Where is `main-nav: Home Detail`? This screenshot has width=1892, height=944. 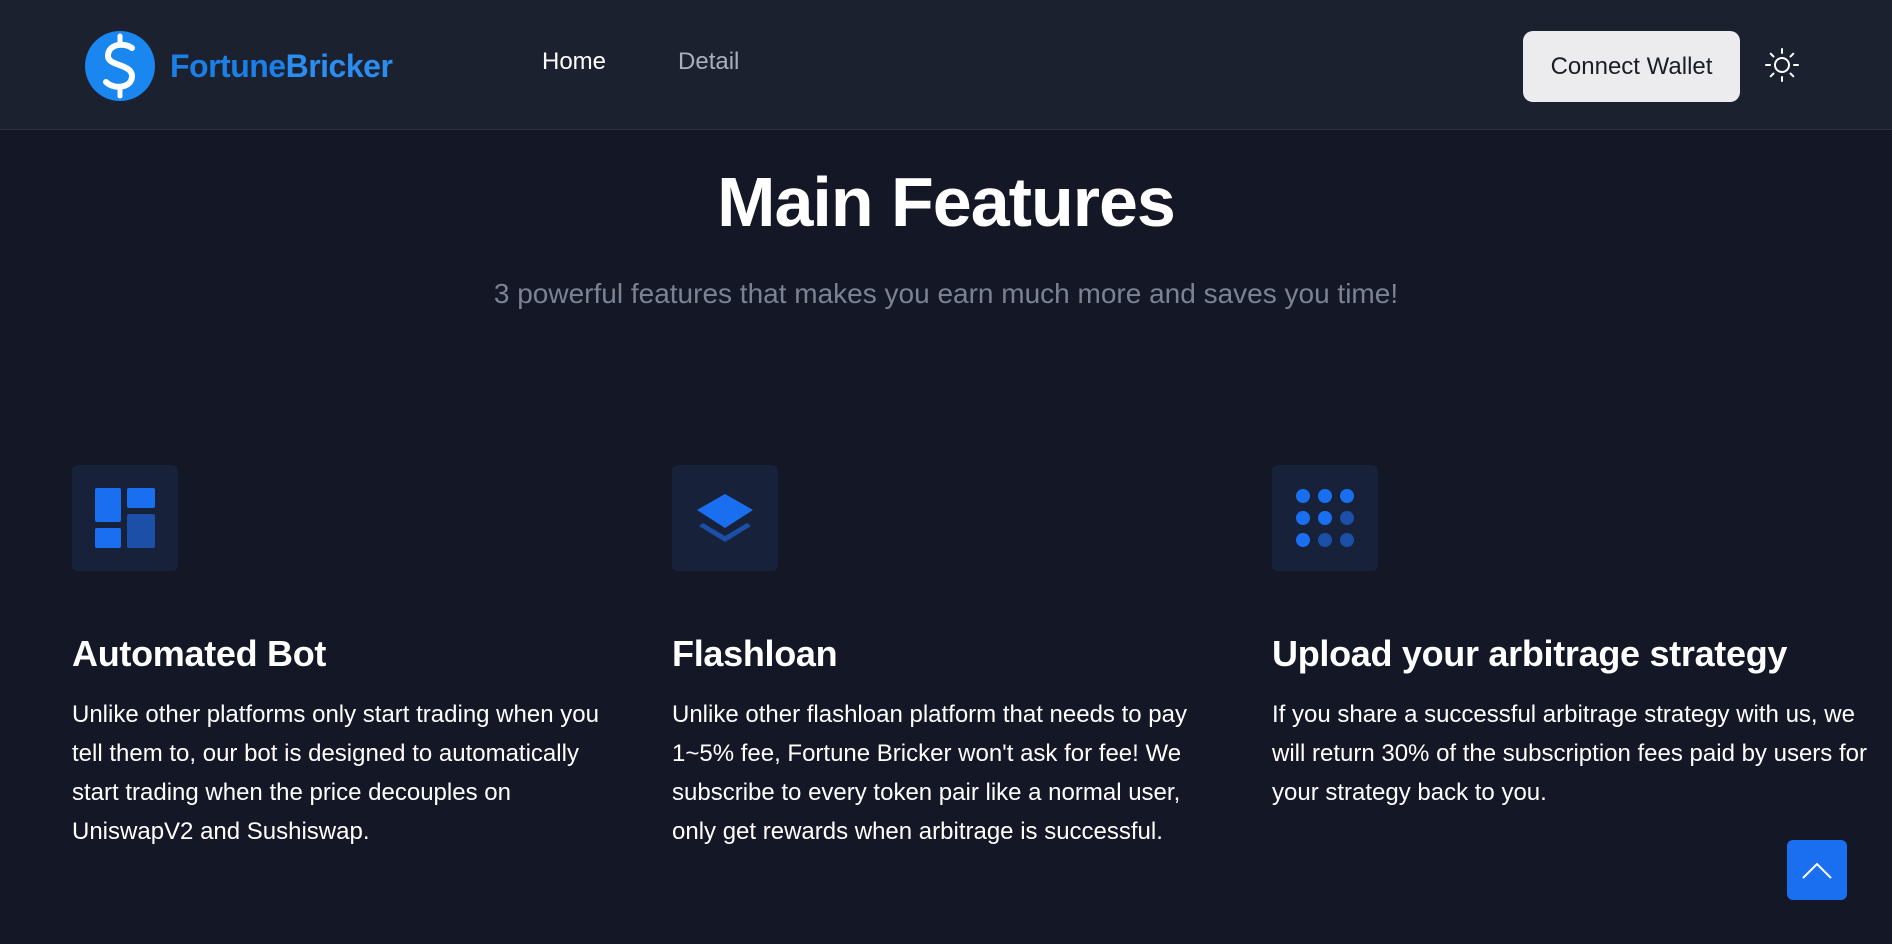
main-nav: Home Detail is located at coordinates (640, 62).